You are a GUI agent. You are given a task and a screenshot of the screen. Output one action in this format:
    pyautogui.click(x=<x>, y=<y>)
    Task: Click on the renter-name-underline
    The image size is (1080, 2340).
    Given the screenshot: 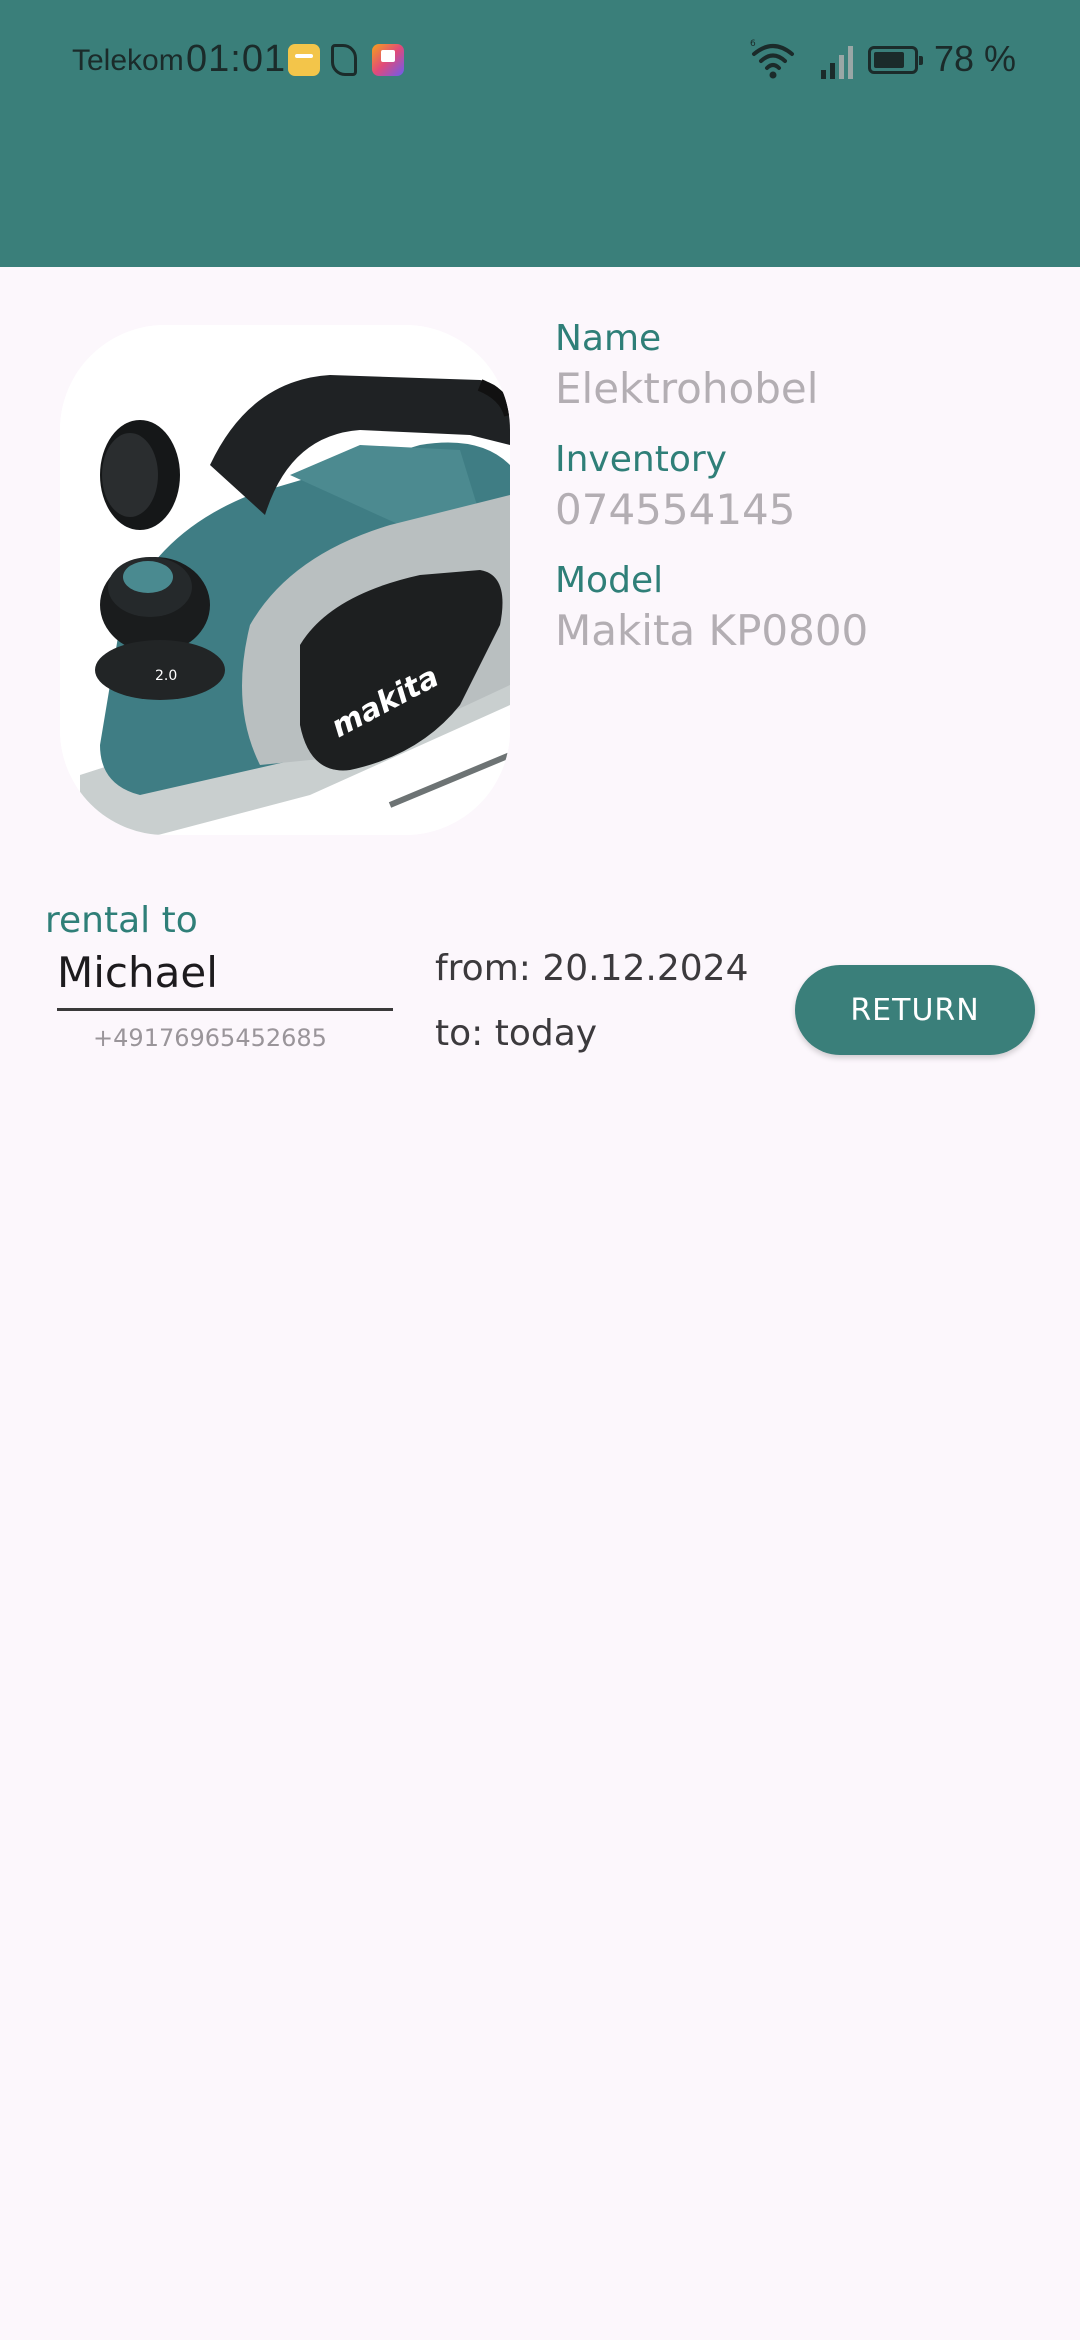 What is the action you would take?
    pyautogui.click(x=225, y=1009)
    